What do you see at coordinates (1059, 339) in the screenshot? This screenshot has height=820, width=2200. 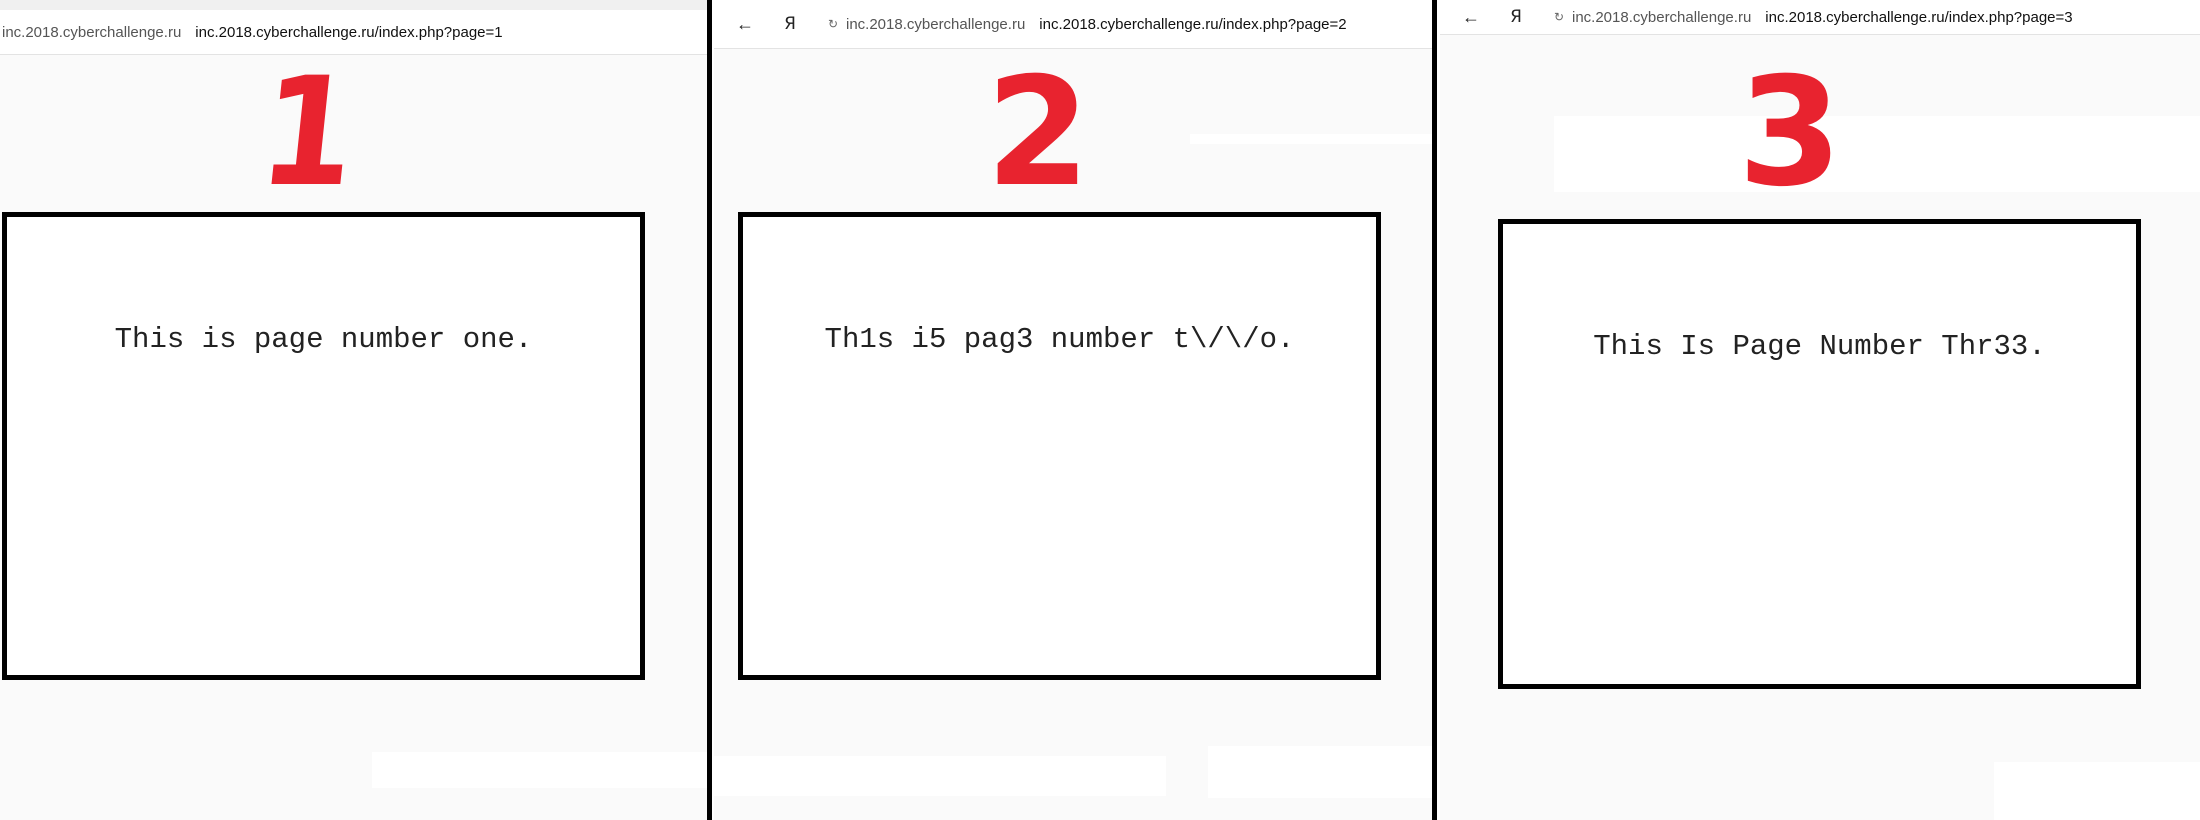 I see `page-text: Th1s i5 pag3 number t\/\/o.` at bounding box center [1059, 339].